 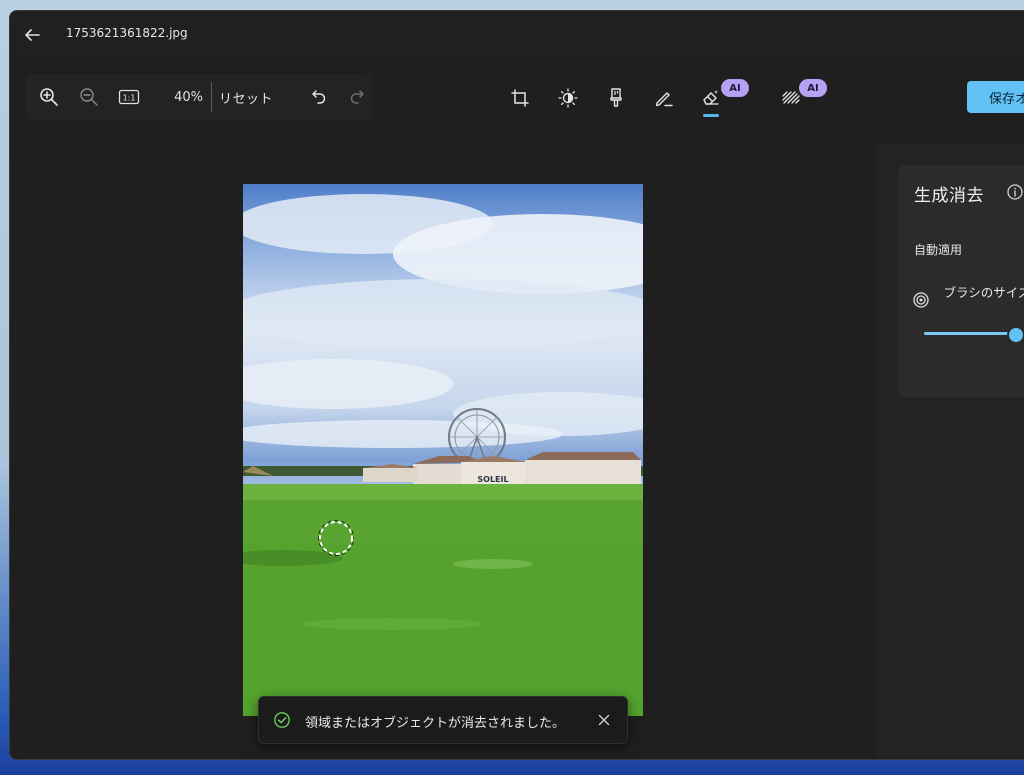 I want to click on adjust-tool, so click(x=568, y=98).